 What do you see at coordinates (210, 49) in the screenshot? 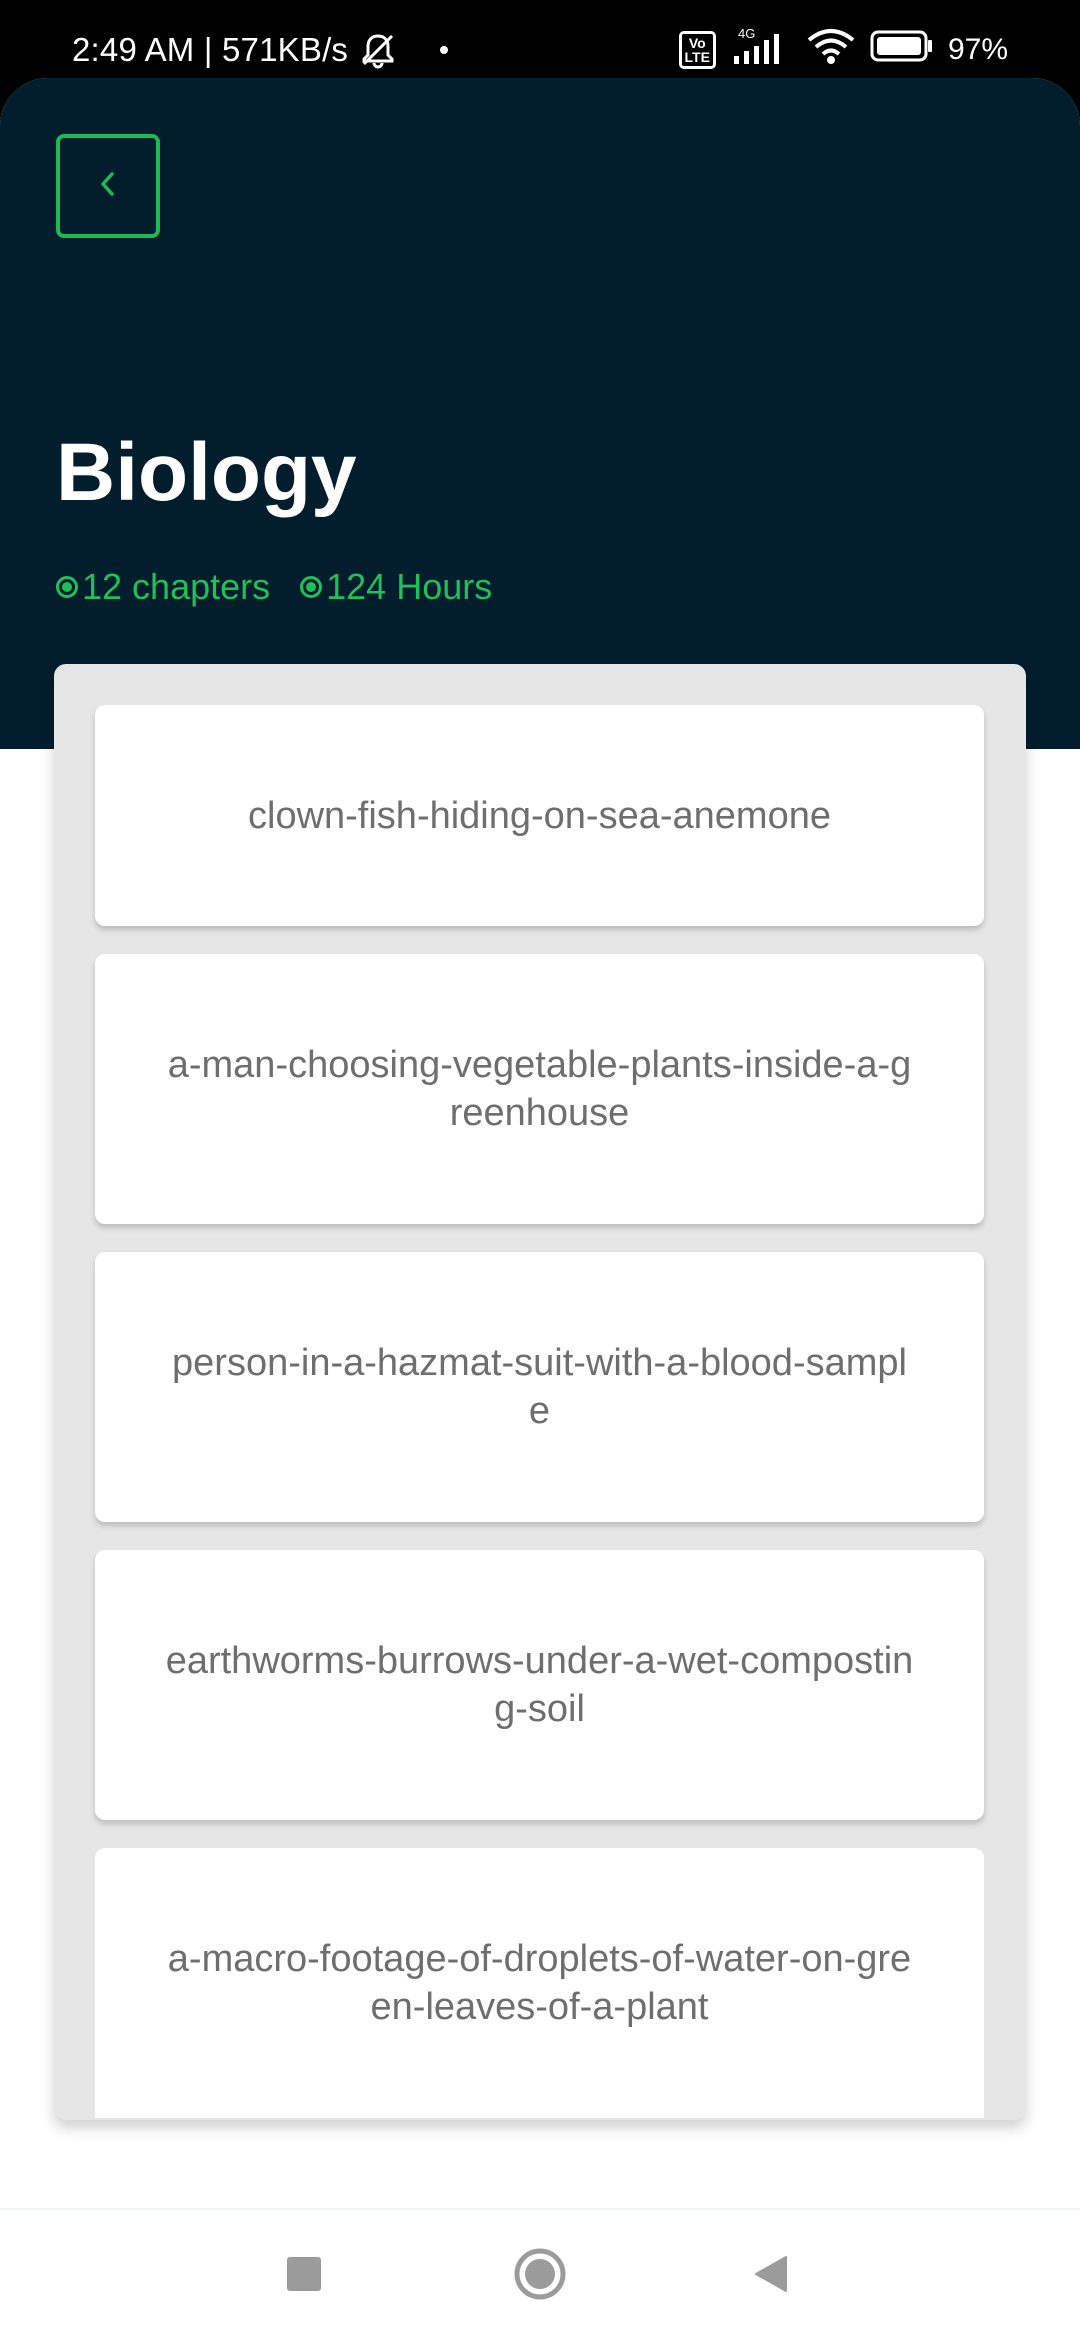
I see `status-time-speed: 2:49 AM | 571KB/s` at bounding box center [210, 49].